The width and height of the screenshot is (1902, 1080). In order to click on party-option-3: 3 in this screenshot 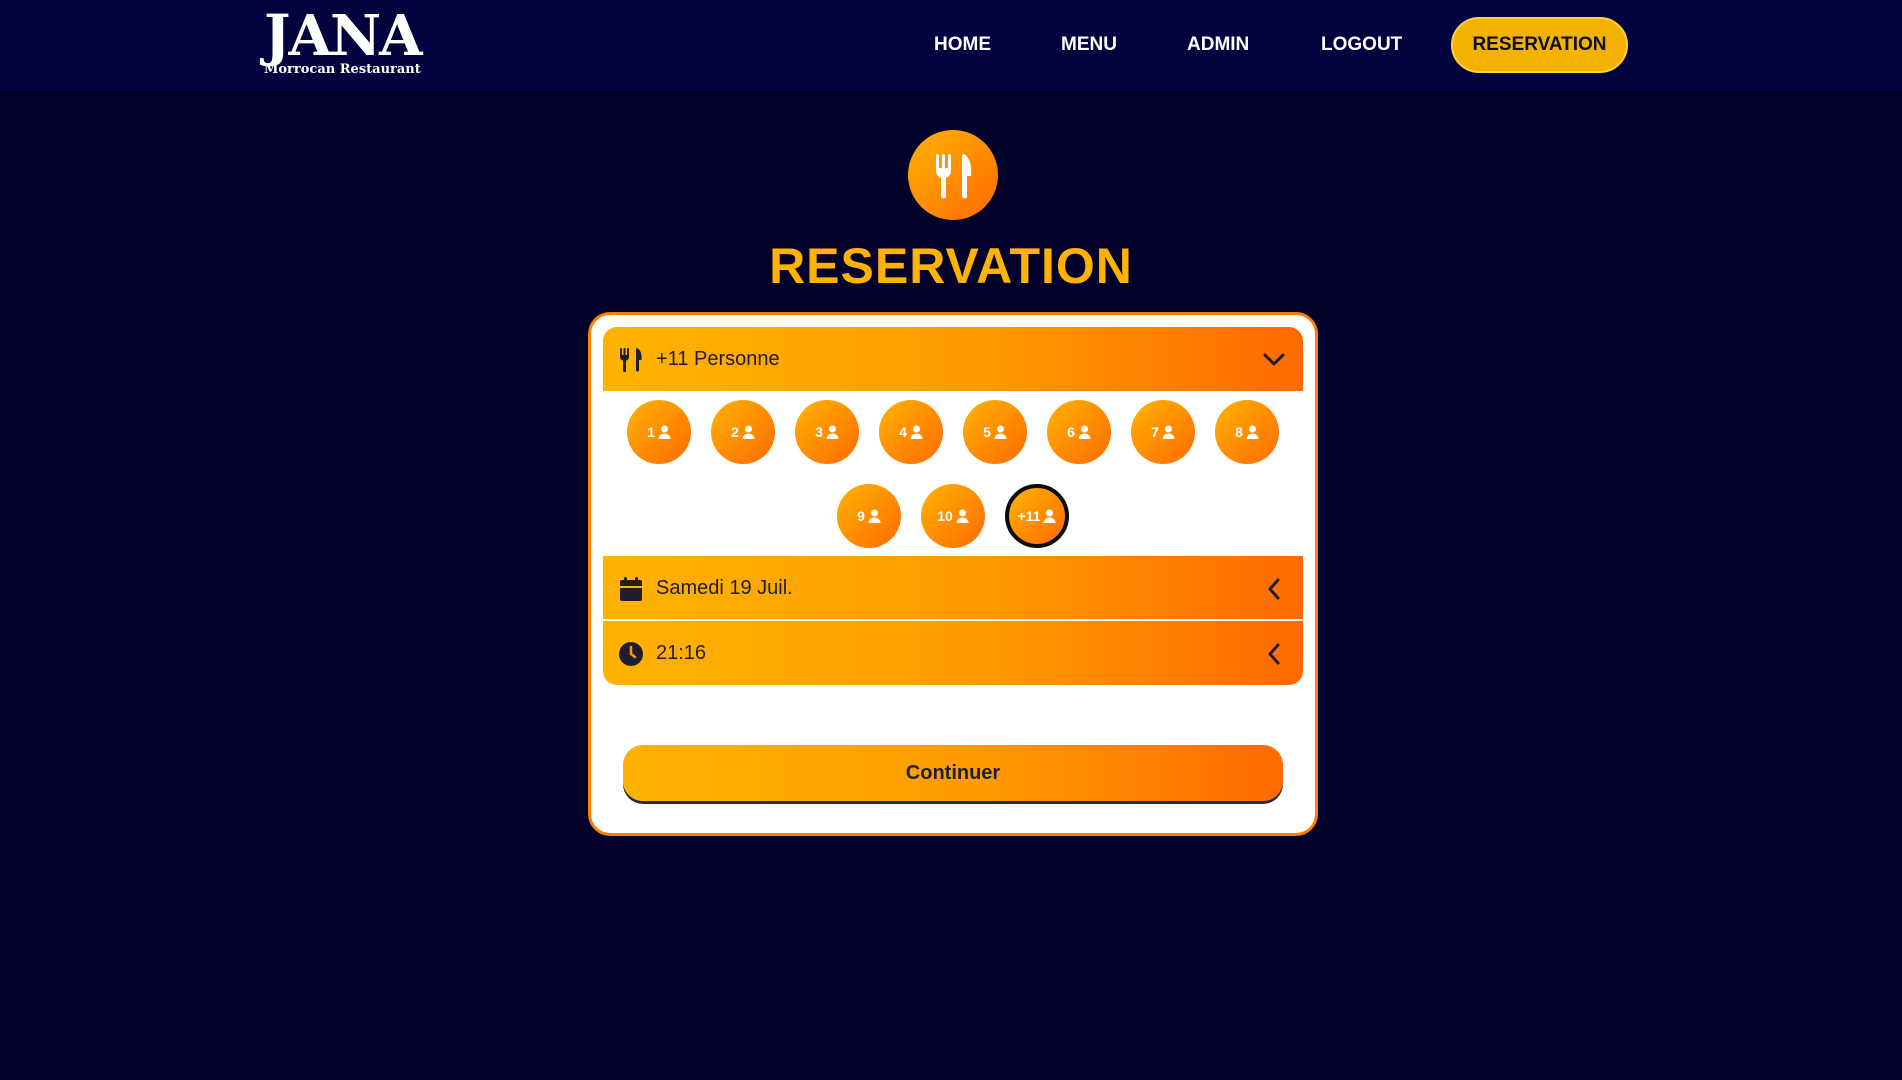, I will do `click(827, 432)`.